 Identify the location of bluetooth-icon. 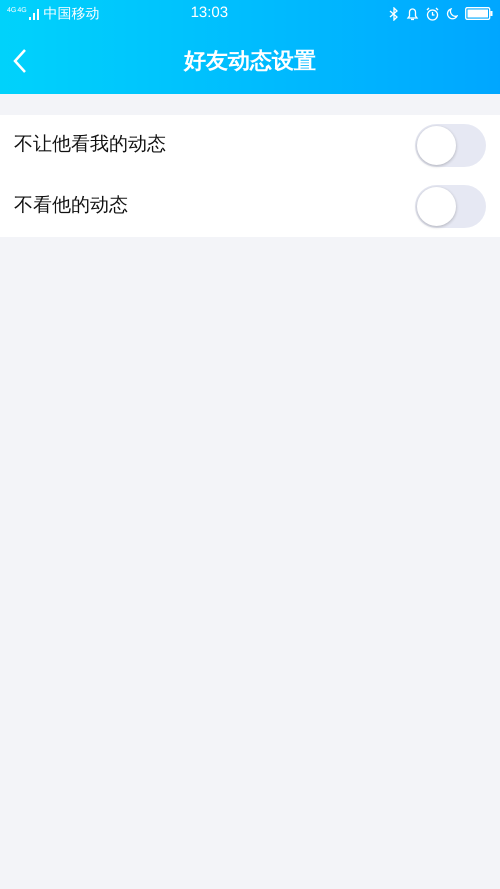
(394, 13).